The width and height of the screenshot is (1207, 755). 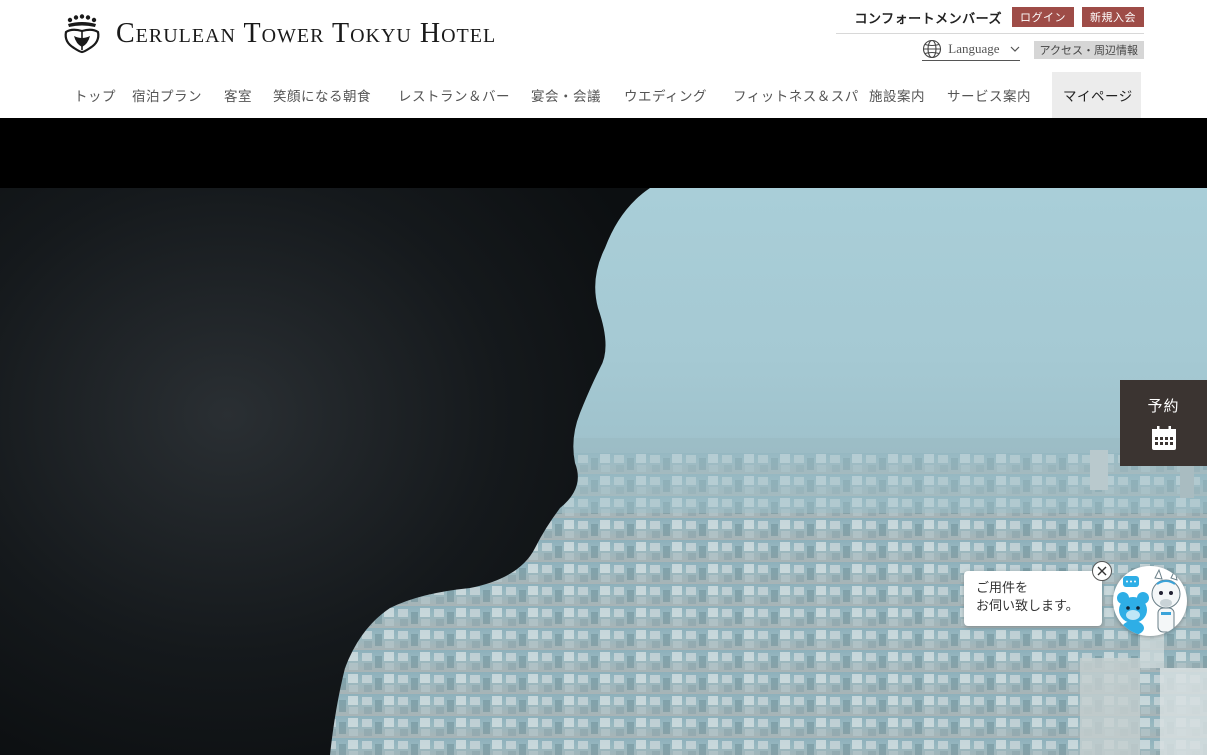 I want to click on chat-avatar-button, so click(x=1150, y=601).